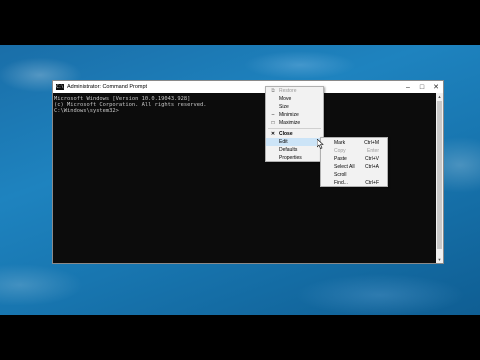 The height and width of the screenshot is (360, 480). Describe the element at coordinates (107, 87) in the screenshot. I see `window-title: Administrator: Command Prompt` at that location.